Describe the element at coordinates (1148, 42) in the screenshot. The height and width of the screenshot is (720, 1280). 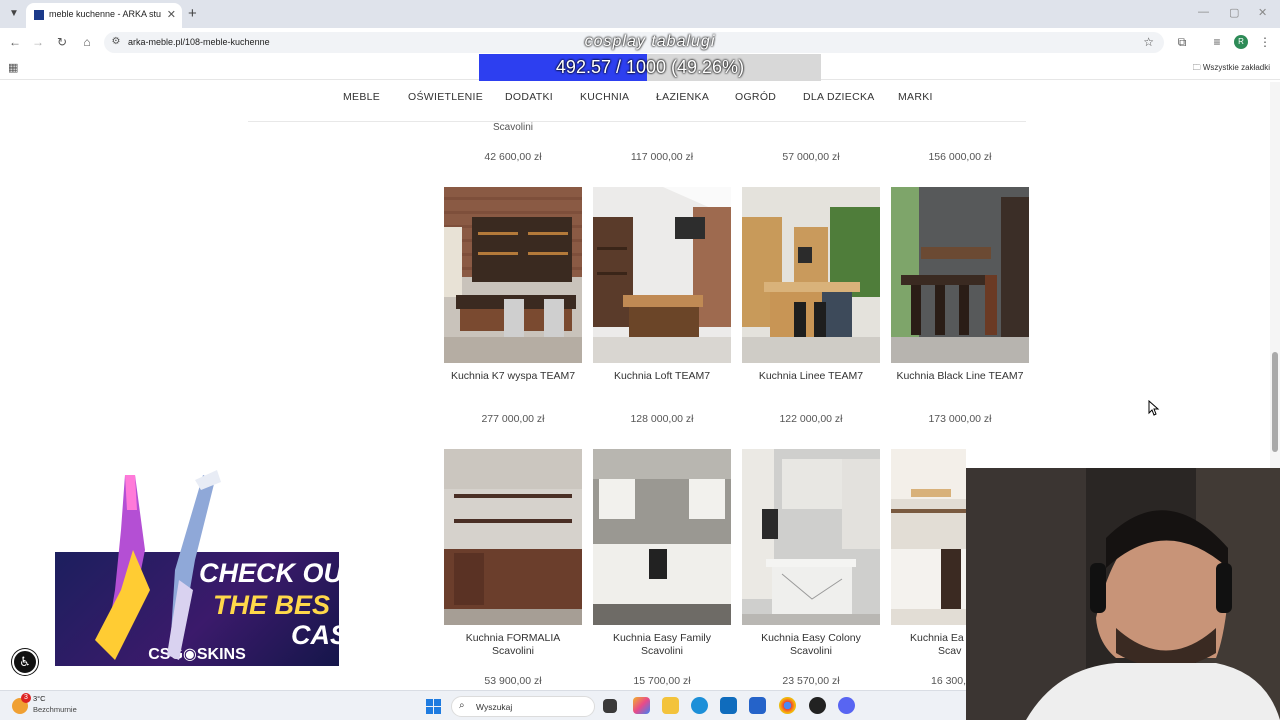
I see `bookmark-star-icon: ☆` at that location.